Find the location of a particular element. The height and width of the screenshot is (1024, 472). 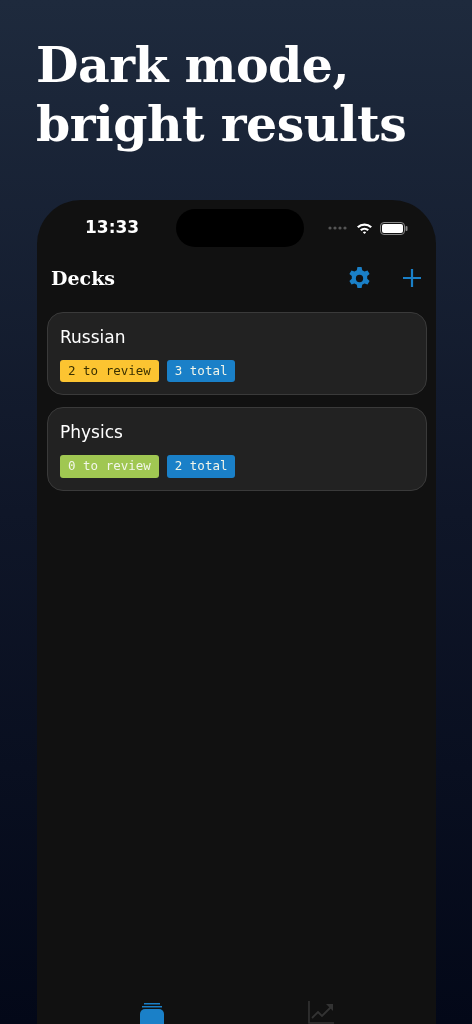

deck-name: Physics is located at coordinates (92, 433).